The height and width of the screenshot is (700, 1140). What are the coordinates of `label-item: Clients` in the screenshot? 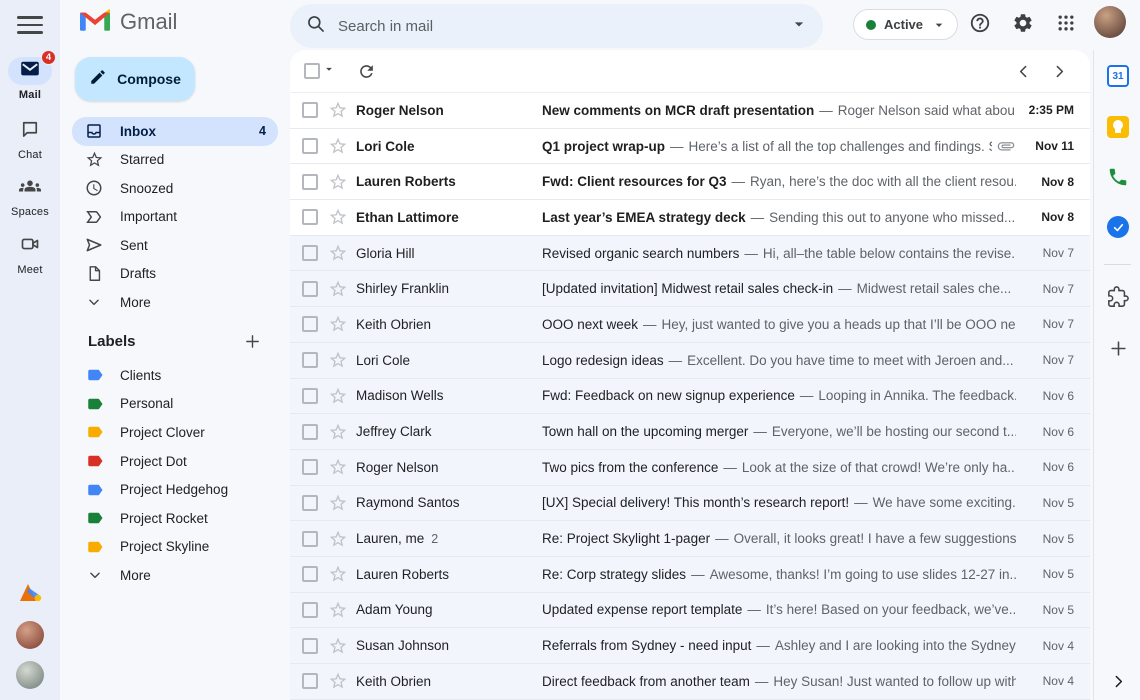 It's located at (175, 375).